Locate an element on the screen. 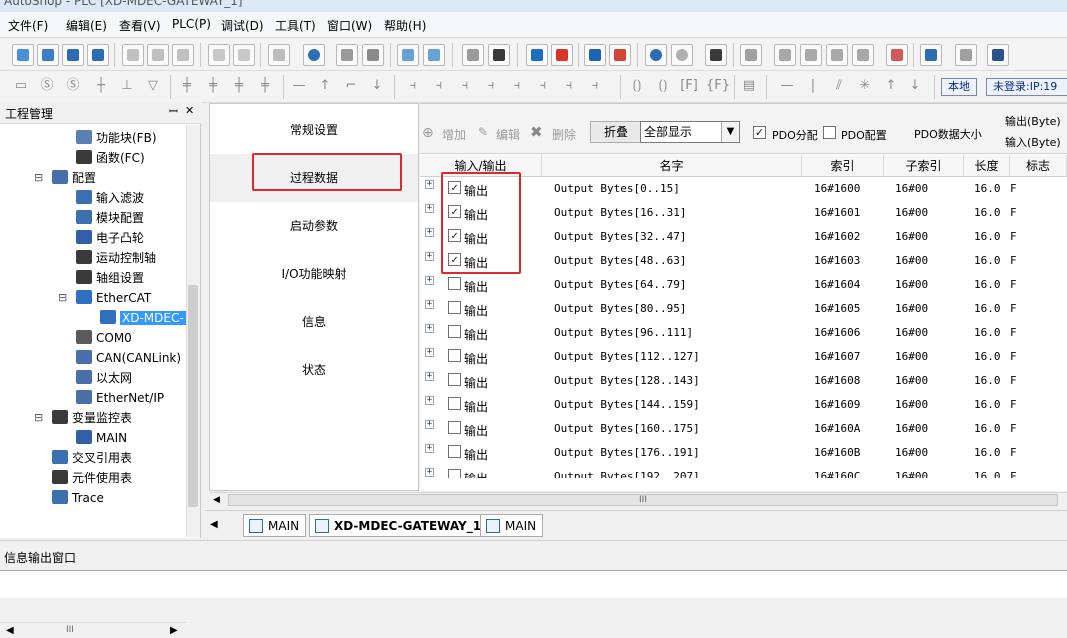 The height and width of the screenshot is (638, 1067). menu-edit: 编辑(E) is located at coordinates (86, 25).